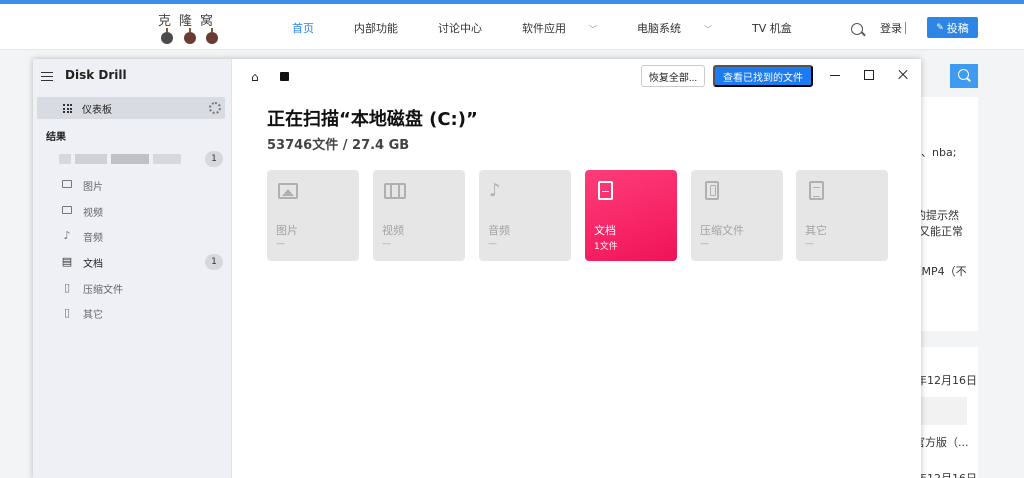  Describe the element at coordinates (287, 230) in the screenshot. I see `tile-label: 图片` at that location.